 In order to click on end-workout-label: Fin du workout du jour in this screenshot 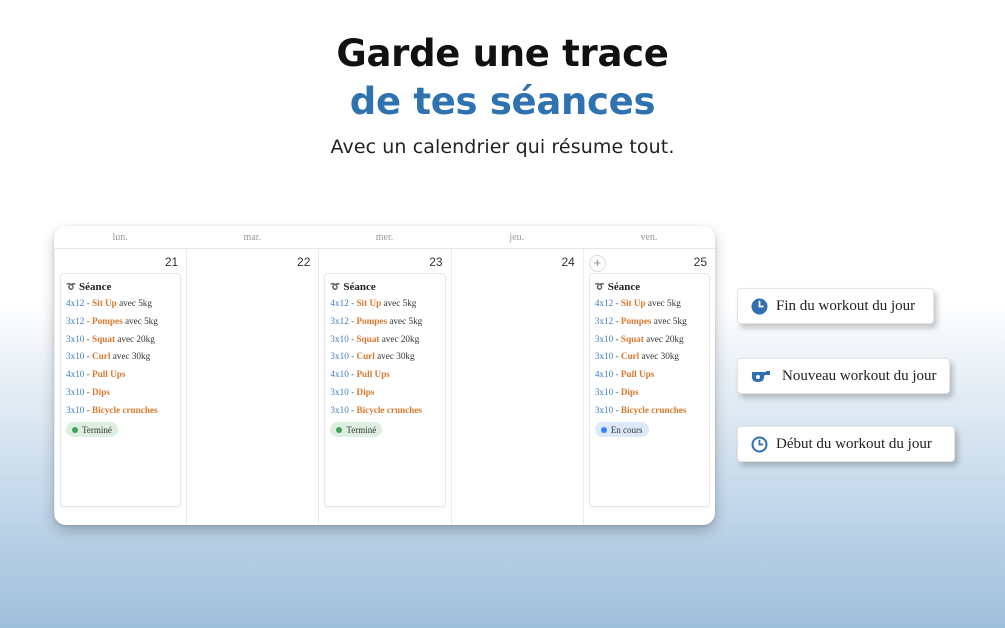, I will do `click(846, 305)`.